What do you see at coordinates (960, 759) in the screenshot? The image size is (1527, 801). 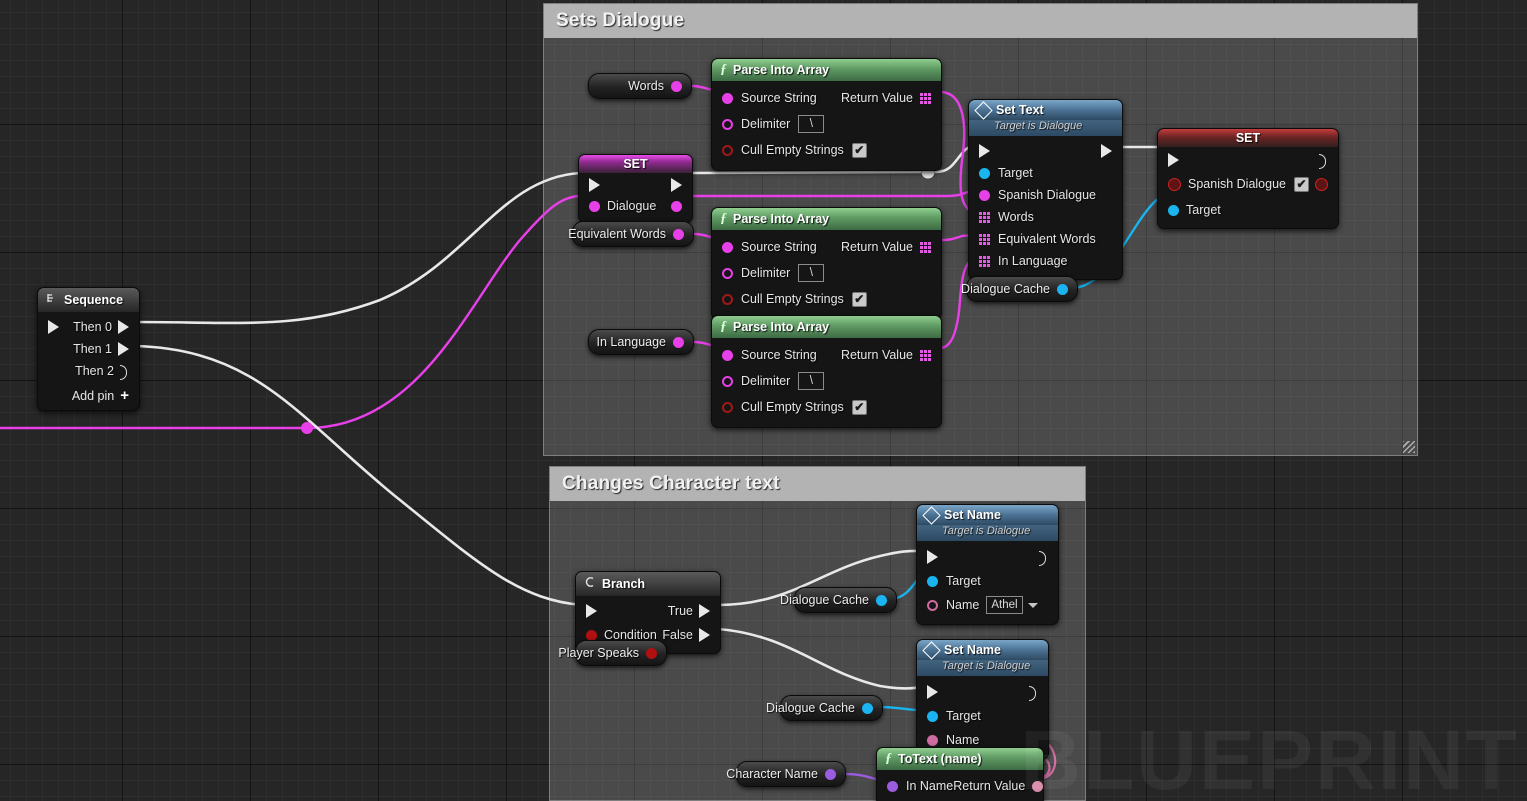 I see `node-header: ƒ ToText (name)` at bounding box center [960, 759].